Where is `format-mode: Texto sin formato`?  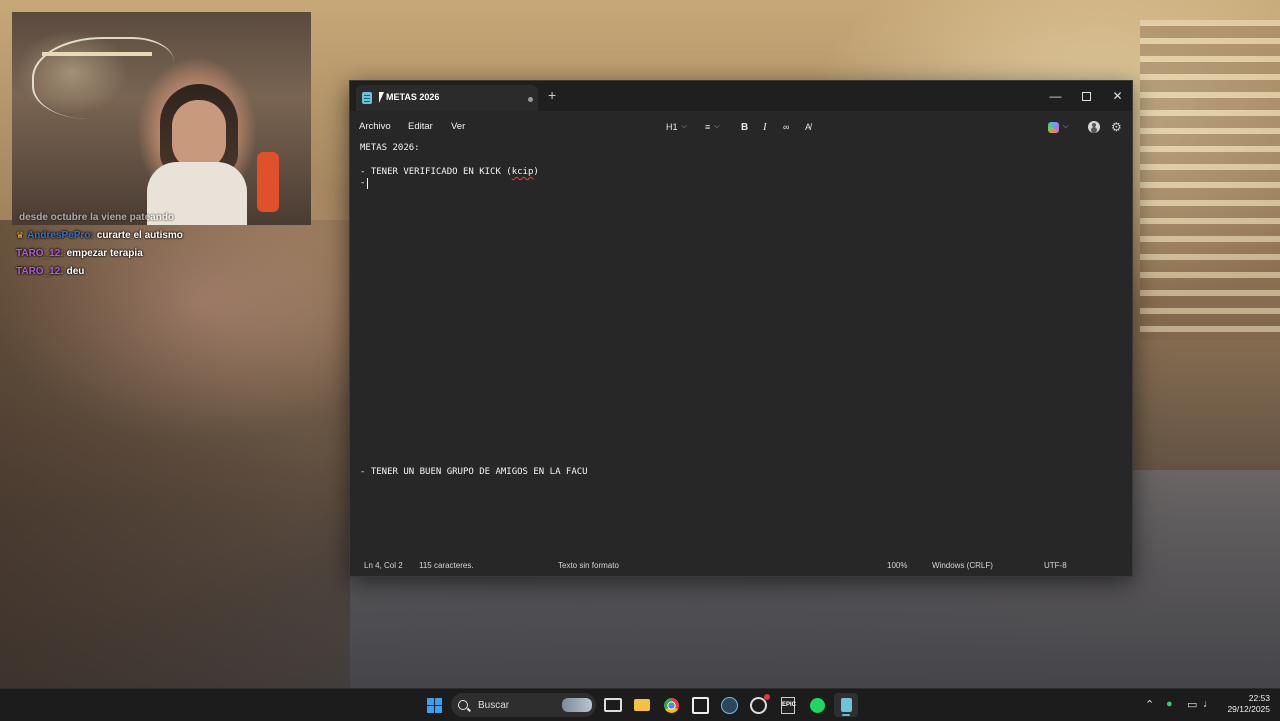
format-mode: Texto sin formato is located at coordinates (588, 565).